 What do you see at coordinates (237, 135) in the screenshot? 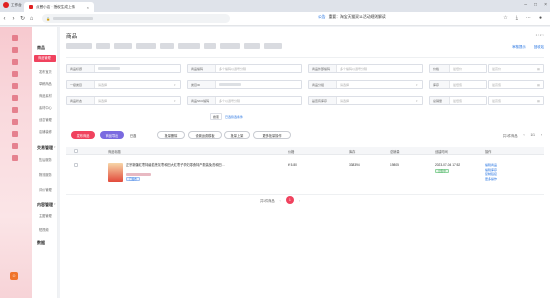
I see `batch-listing-button: 批量上架` at bounding box center [237, 135].